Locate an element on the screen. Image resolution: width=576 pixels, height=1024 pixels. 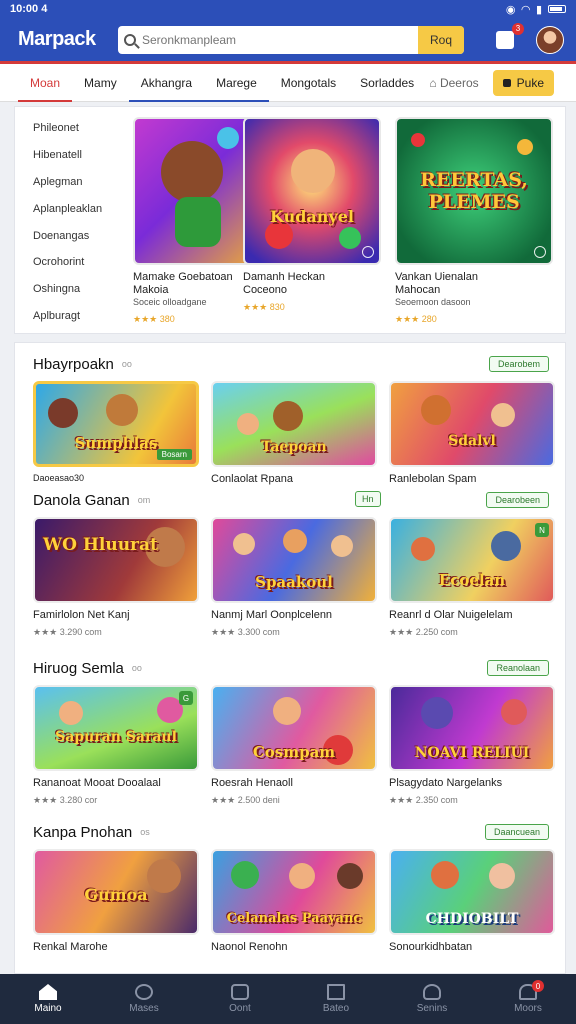
game-title: Vankan Uienalan is located at coordinates (436, 277).